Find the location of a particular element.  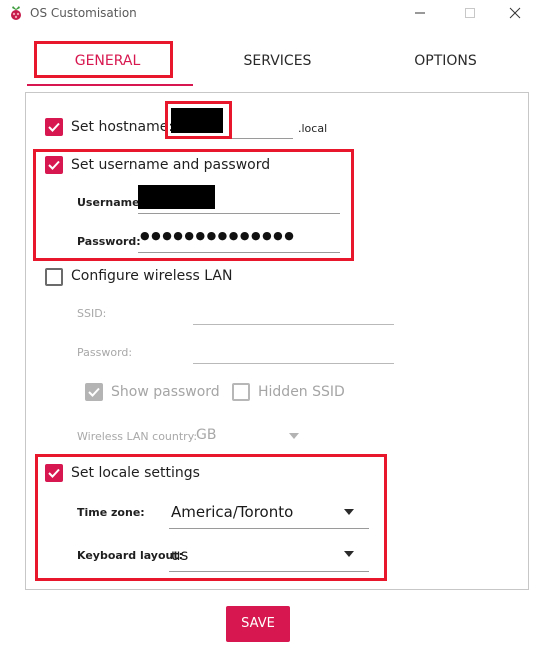

wifi-password-label: Password: is located at coordinates (105, 352).